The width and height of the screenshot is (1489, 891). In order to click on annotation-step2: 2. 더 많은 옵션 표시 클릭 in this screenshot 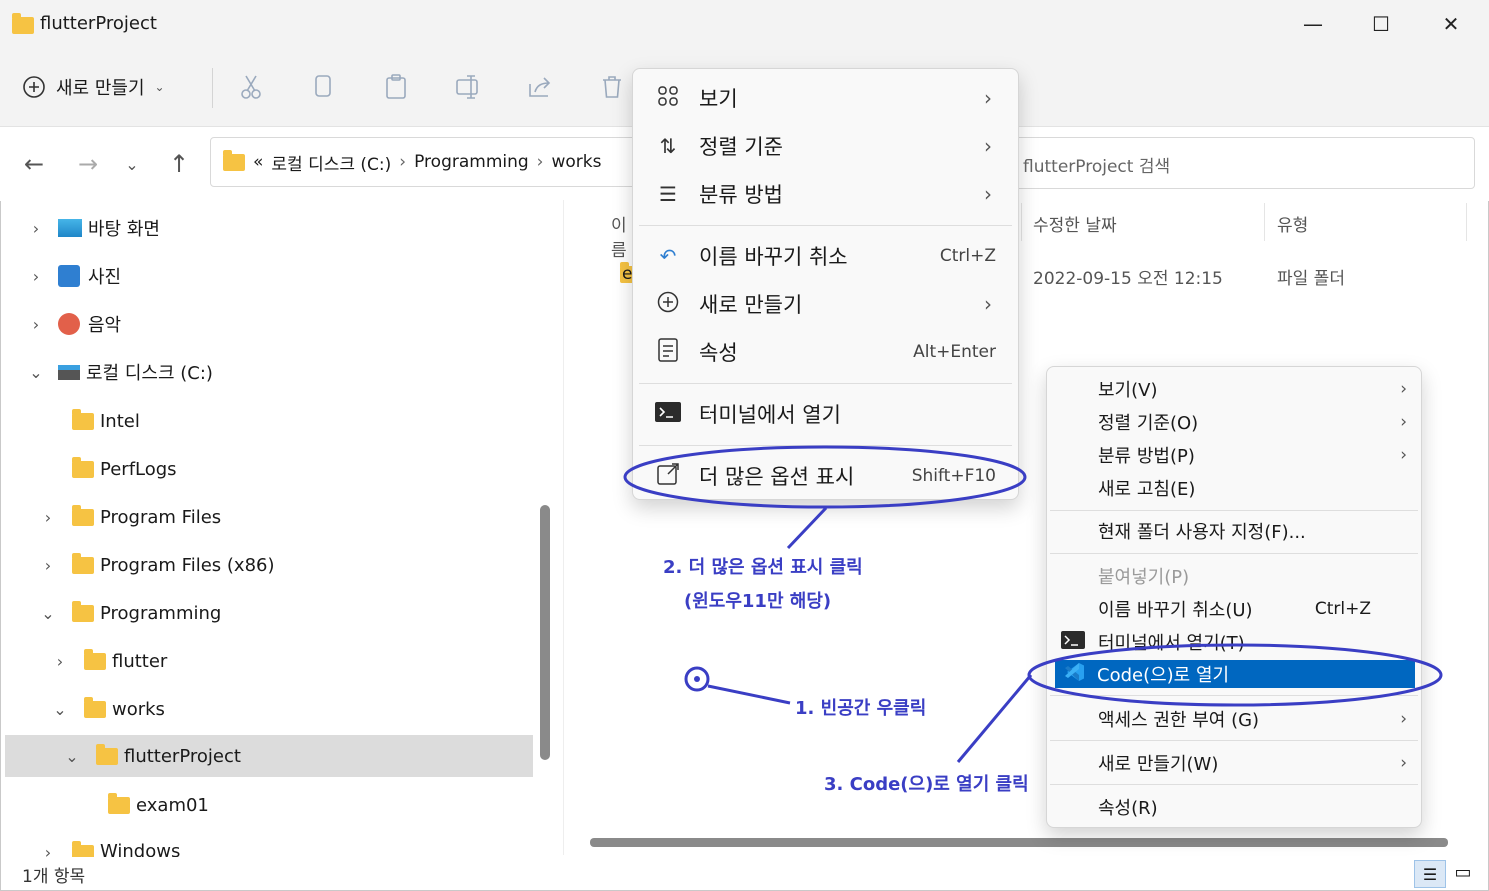, I will do `click(763, 567)`.